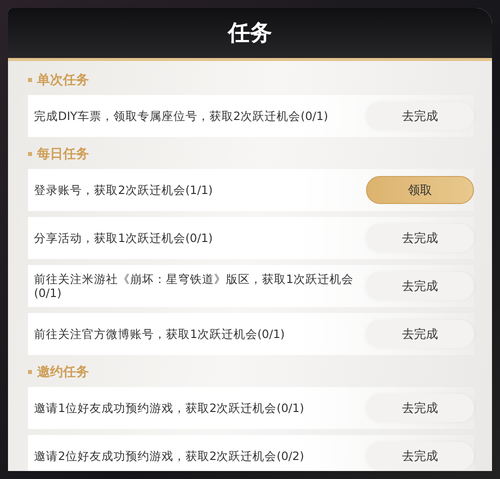  Describe the element at coordinates (250, 34) in the screenshot. I see `panel-title: 任务` at that location.